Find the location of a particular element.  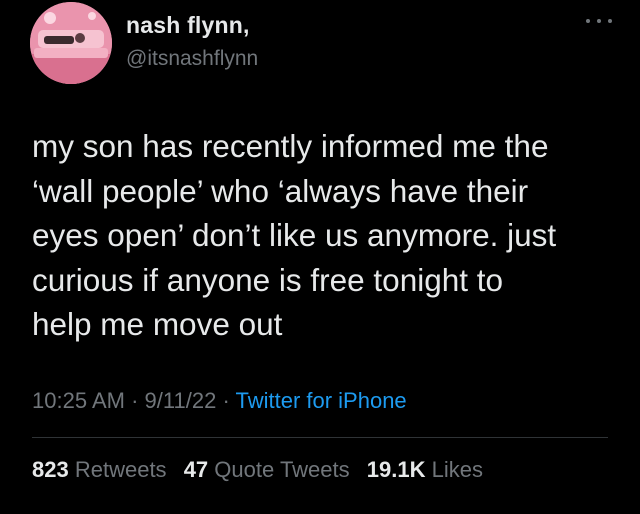

profile-photo-icon is located at coordinates (71, 43).